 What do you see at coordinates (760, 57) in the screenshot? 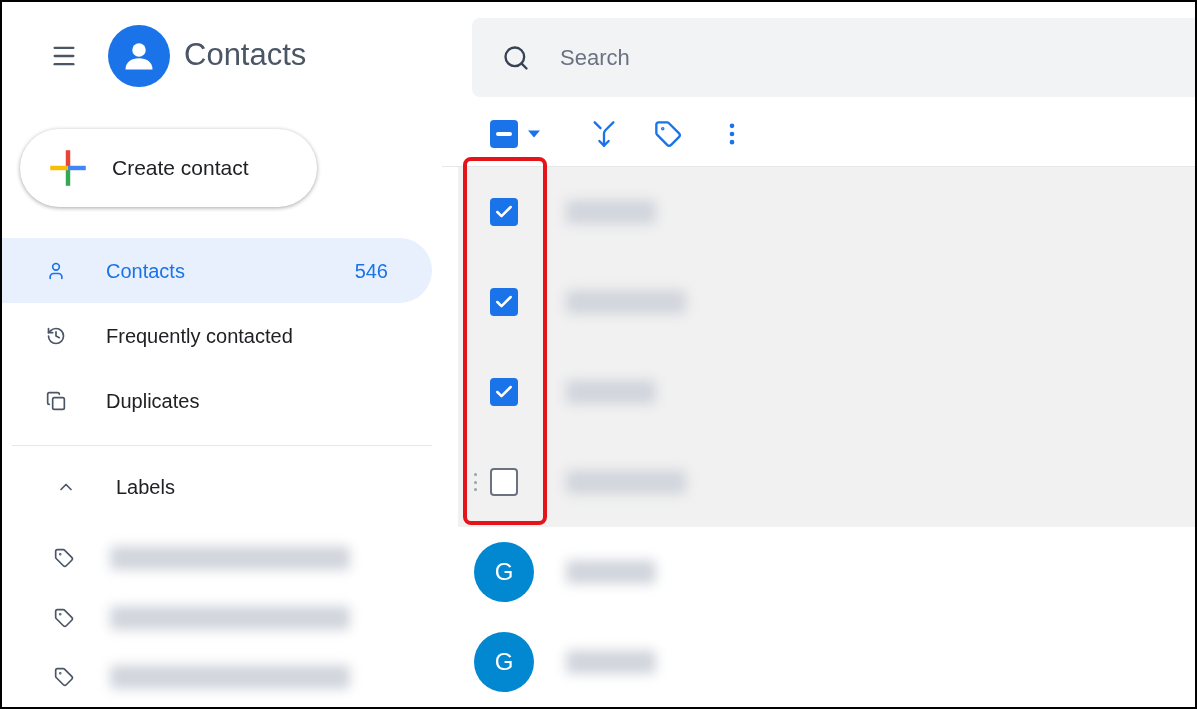
I see `search-field: Search` at bounding box center [760, 57].